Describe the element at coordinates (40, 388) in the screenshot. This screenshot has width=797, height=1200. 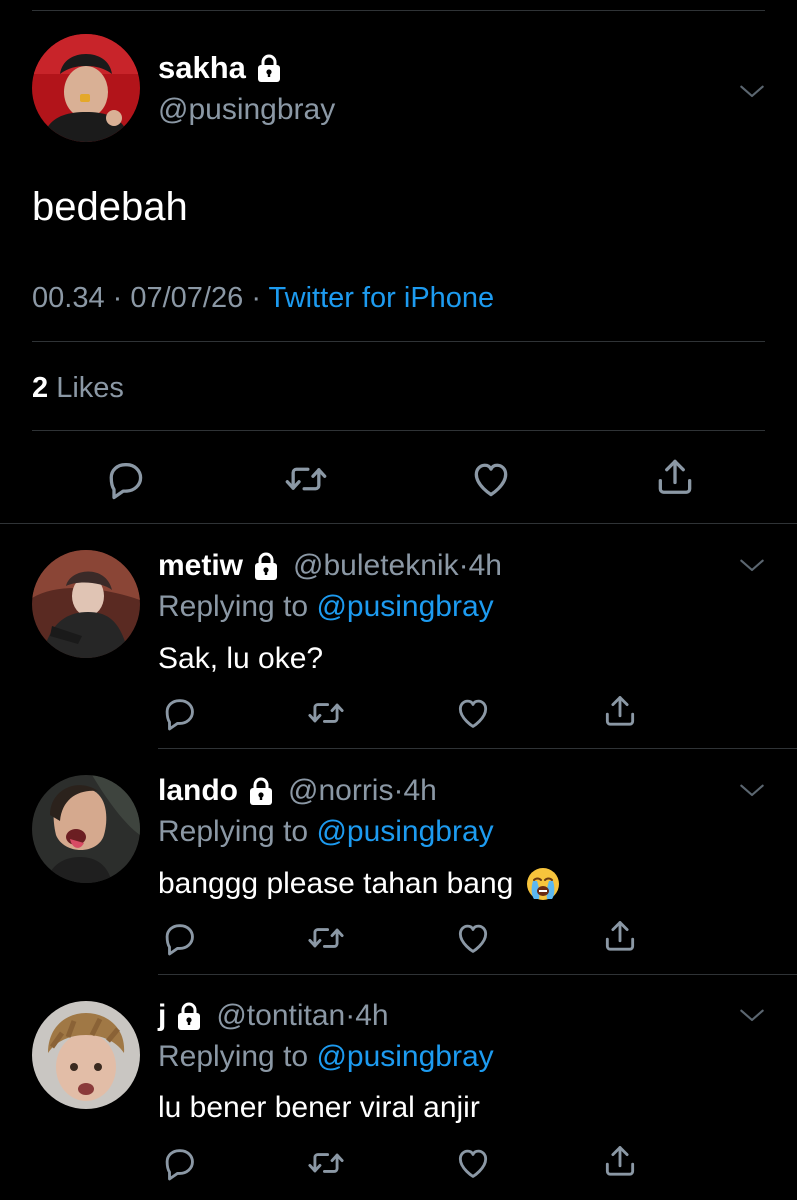
I see `likes-number: 2` at that location.